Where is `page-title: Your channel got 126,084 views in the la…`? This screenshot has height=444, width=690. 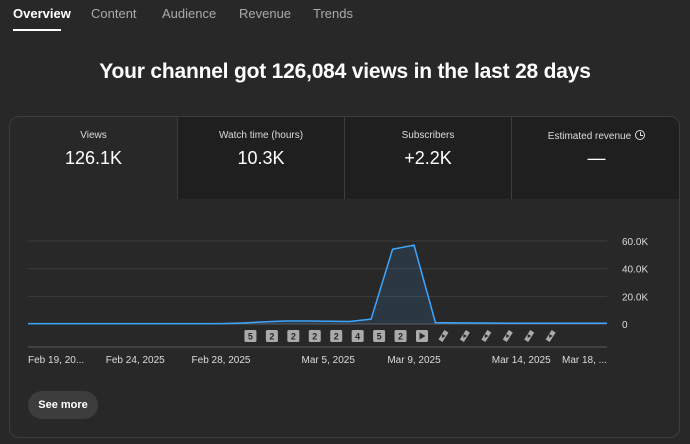
page-title: Your channel got 126,084 views in the la… is located at coordinates (345, 71).